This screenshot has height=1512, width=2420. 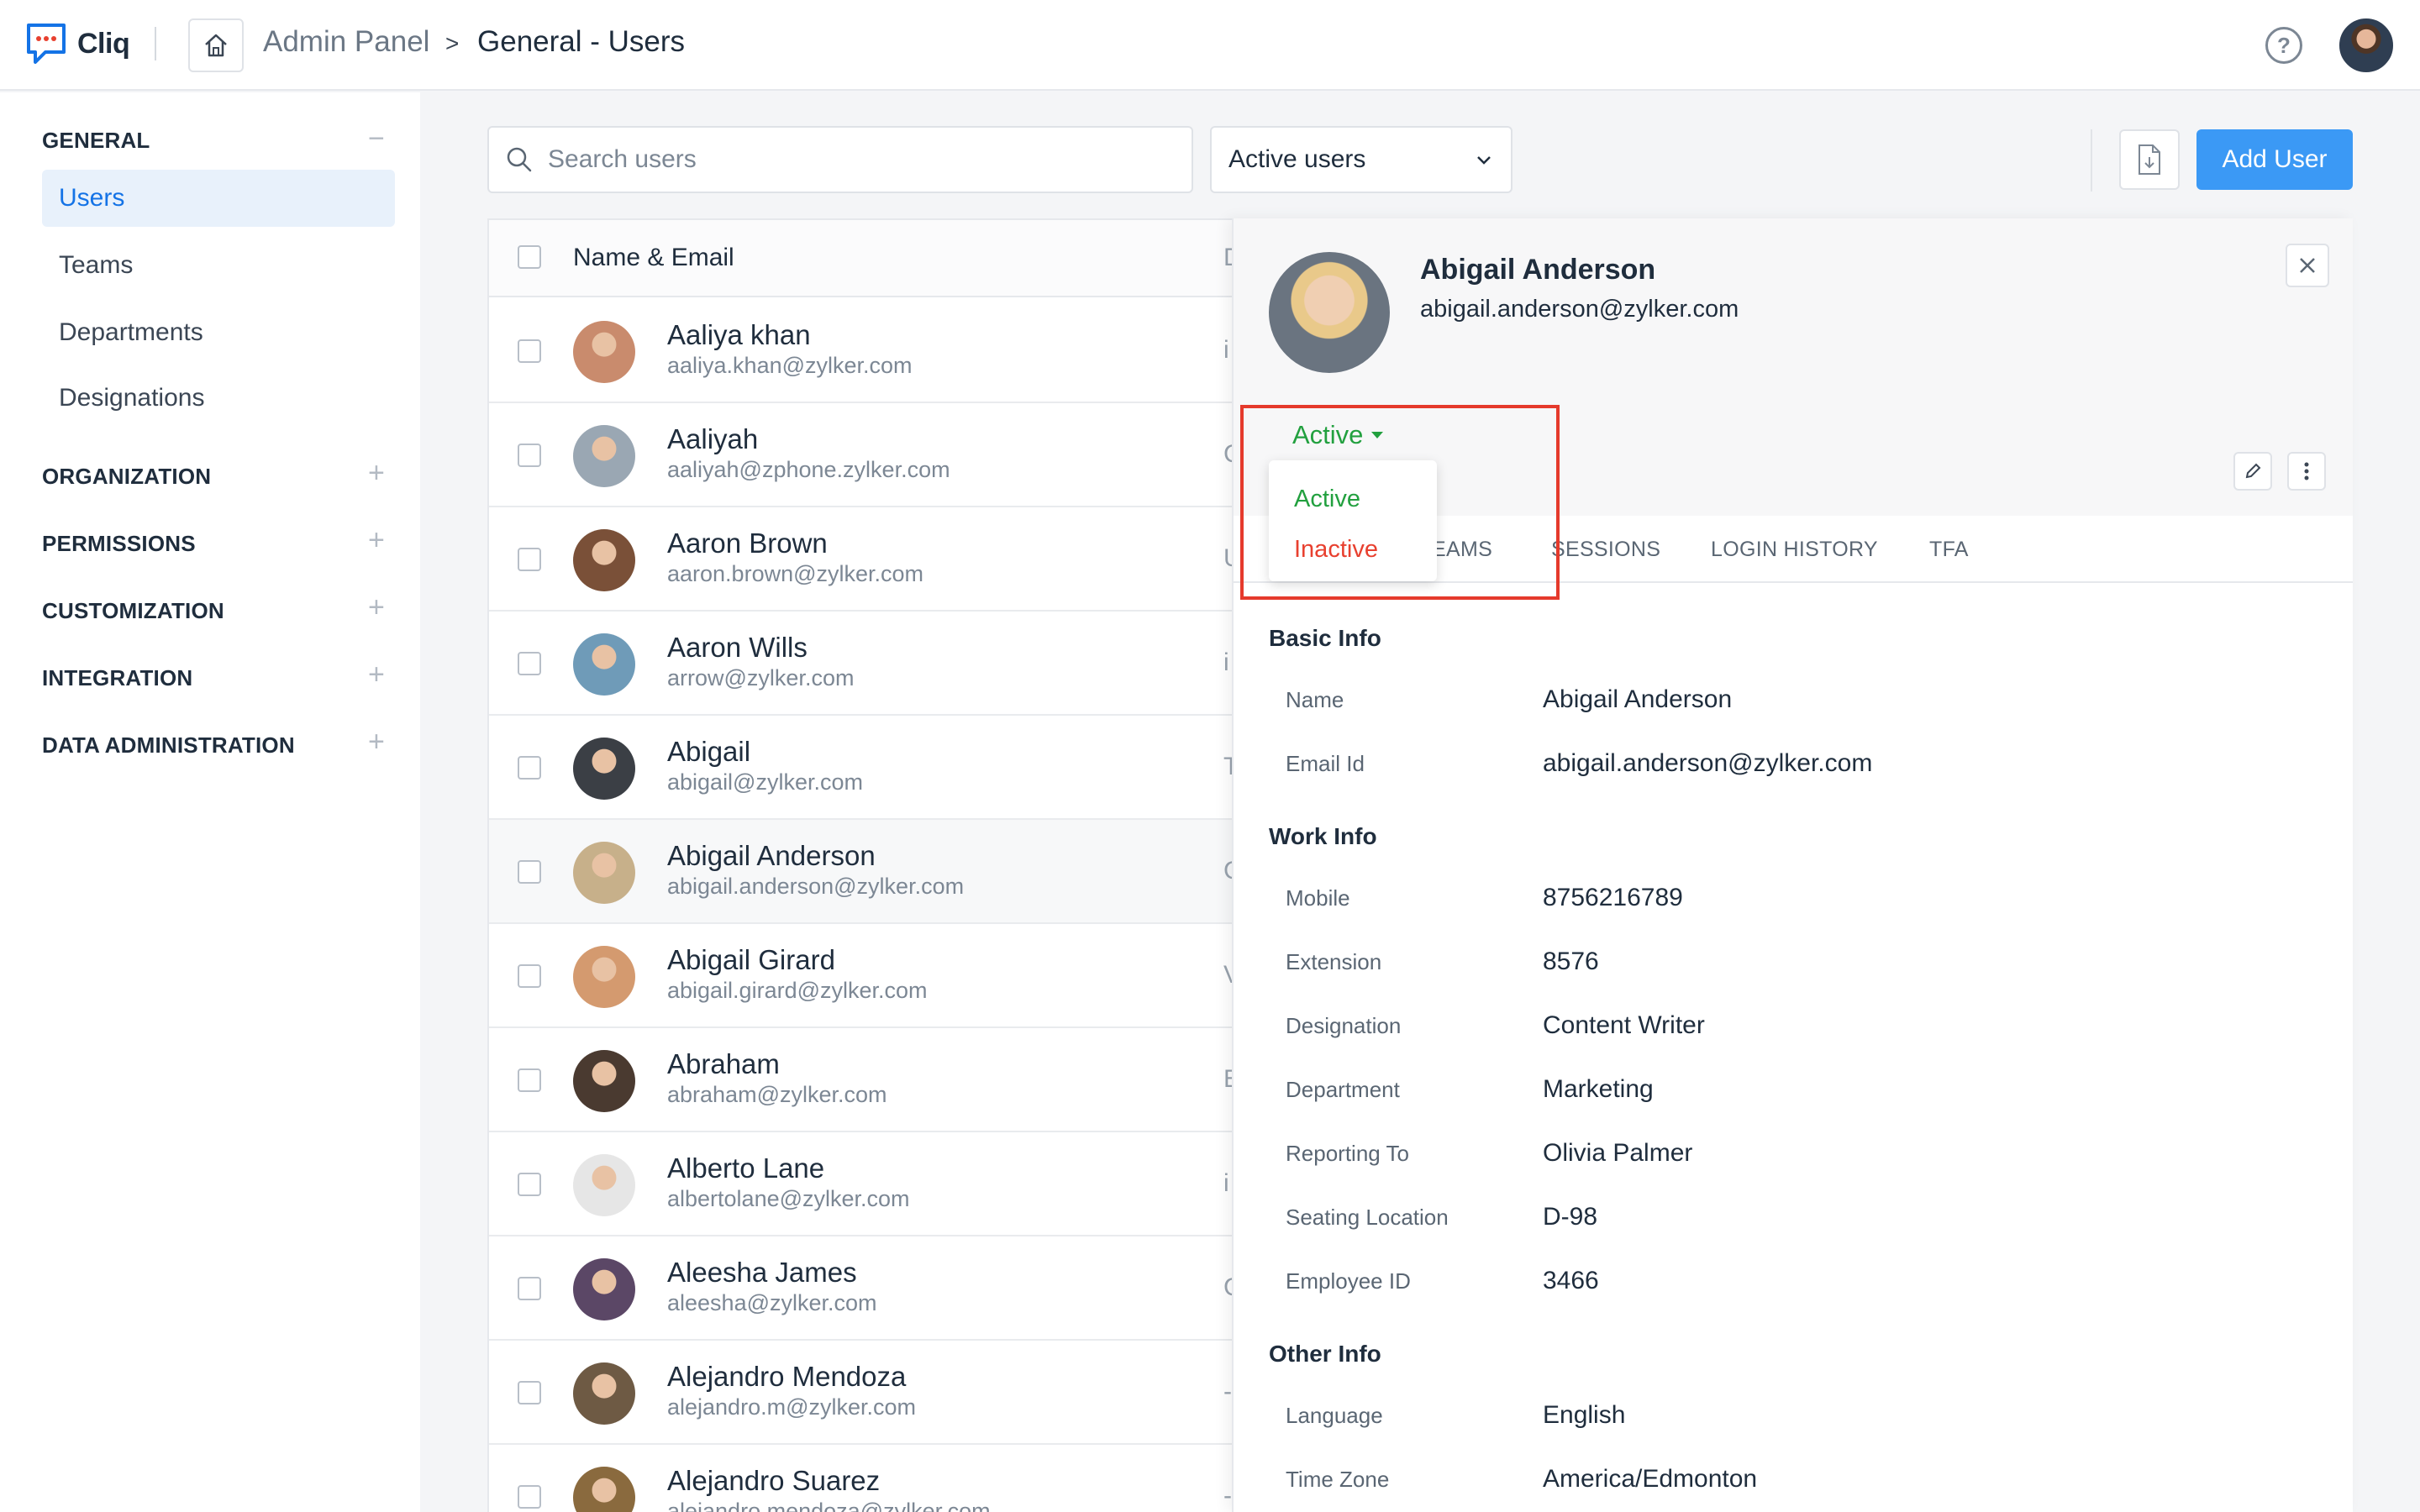 I want to click on search-input, so click(x=859, y=160).